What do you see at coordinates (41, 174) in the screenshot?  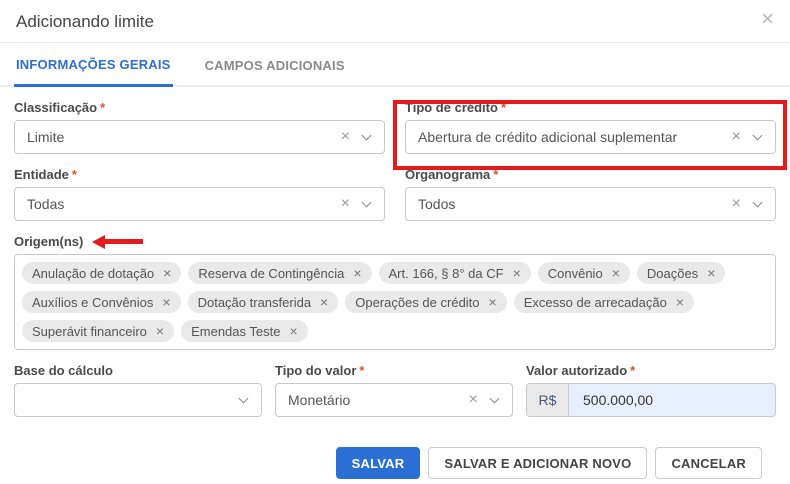 I see `entidade-label-text: Entidade` at bounding box center [41, 174].